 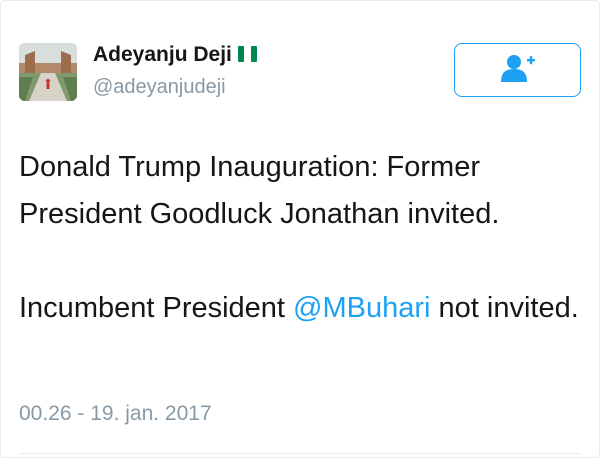 I want to click on follow-button, so click(x=517, y=70).